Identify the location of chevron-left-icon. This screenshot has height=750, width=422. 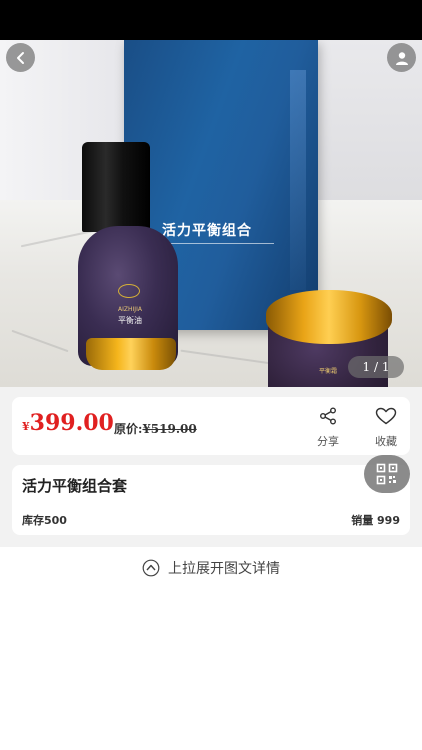
(20, 57).